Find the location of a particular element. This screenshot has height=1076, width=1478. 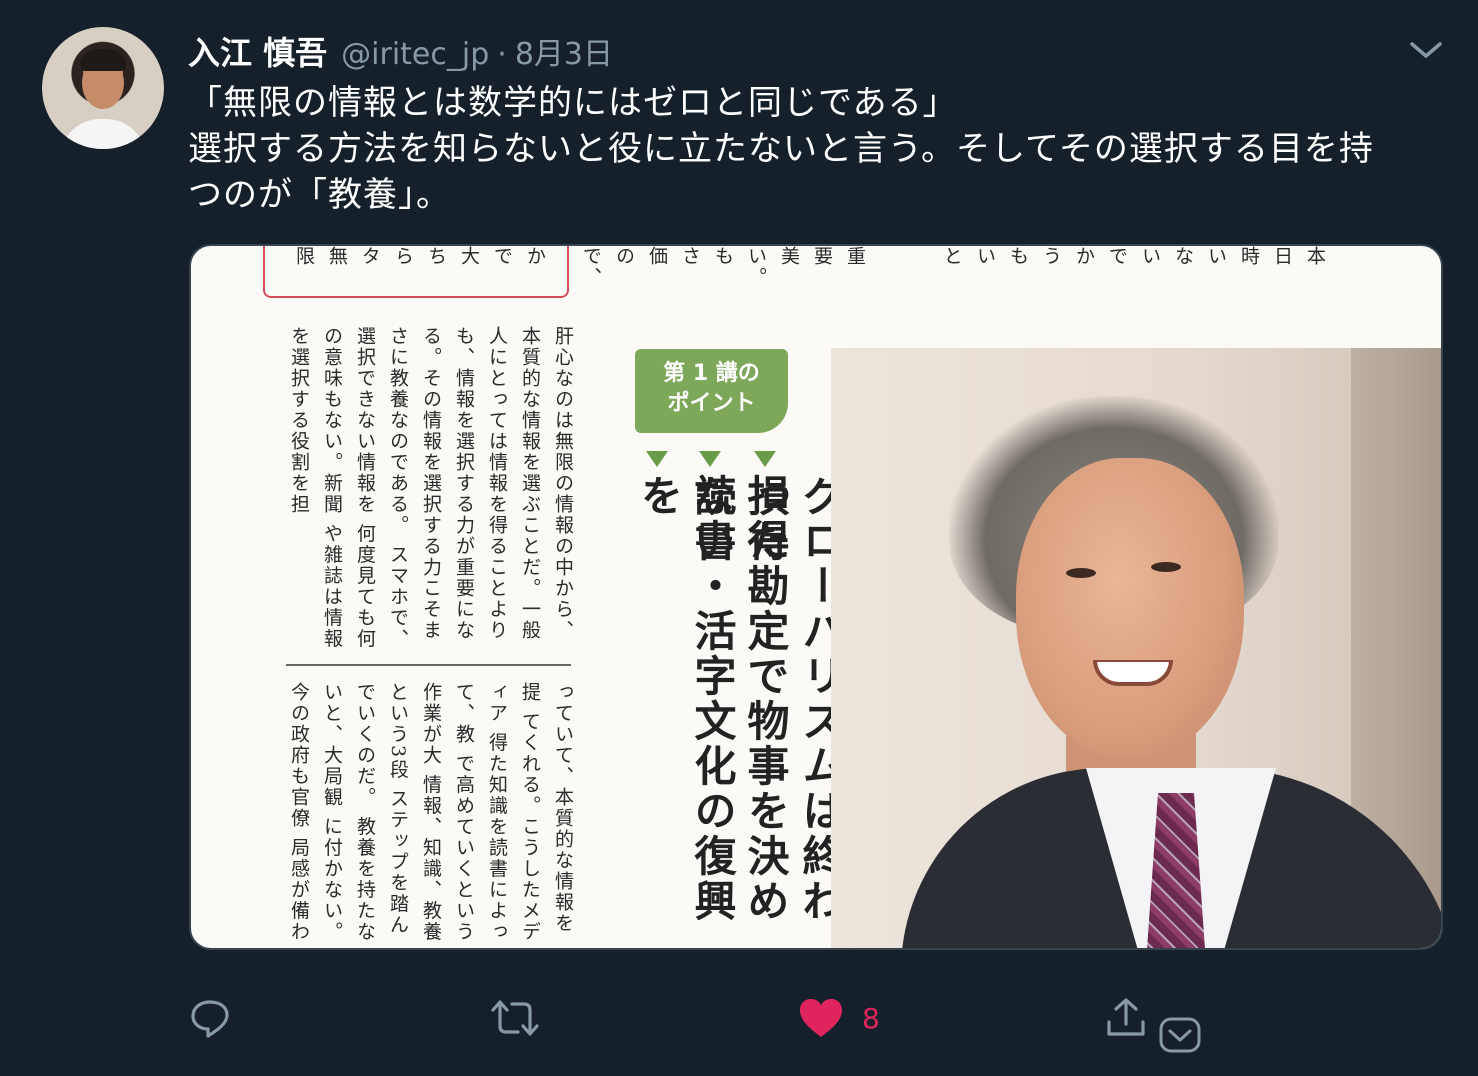

retweet-button is located at coordinates (515, 1018).